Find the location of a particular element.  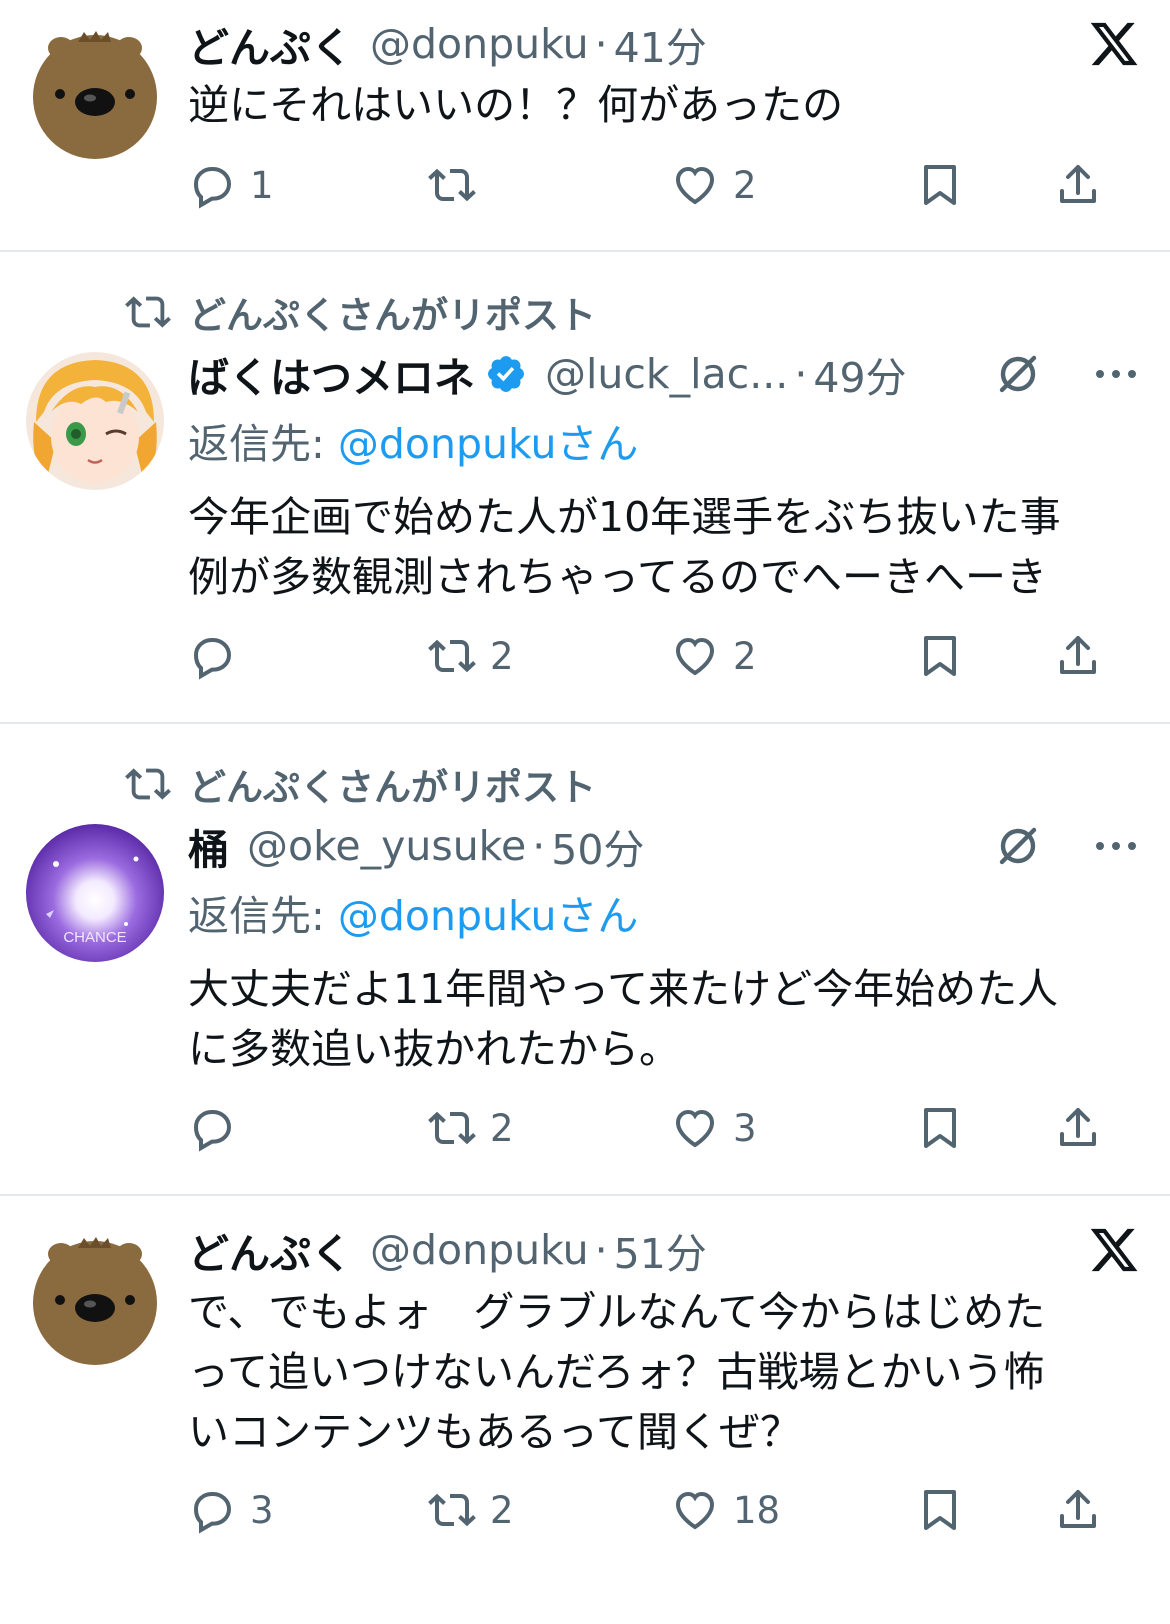

tweet-header: ばくはつメロネ @luck_lac... · 49分 is located at coordinates (579, 374).